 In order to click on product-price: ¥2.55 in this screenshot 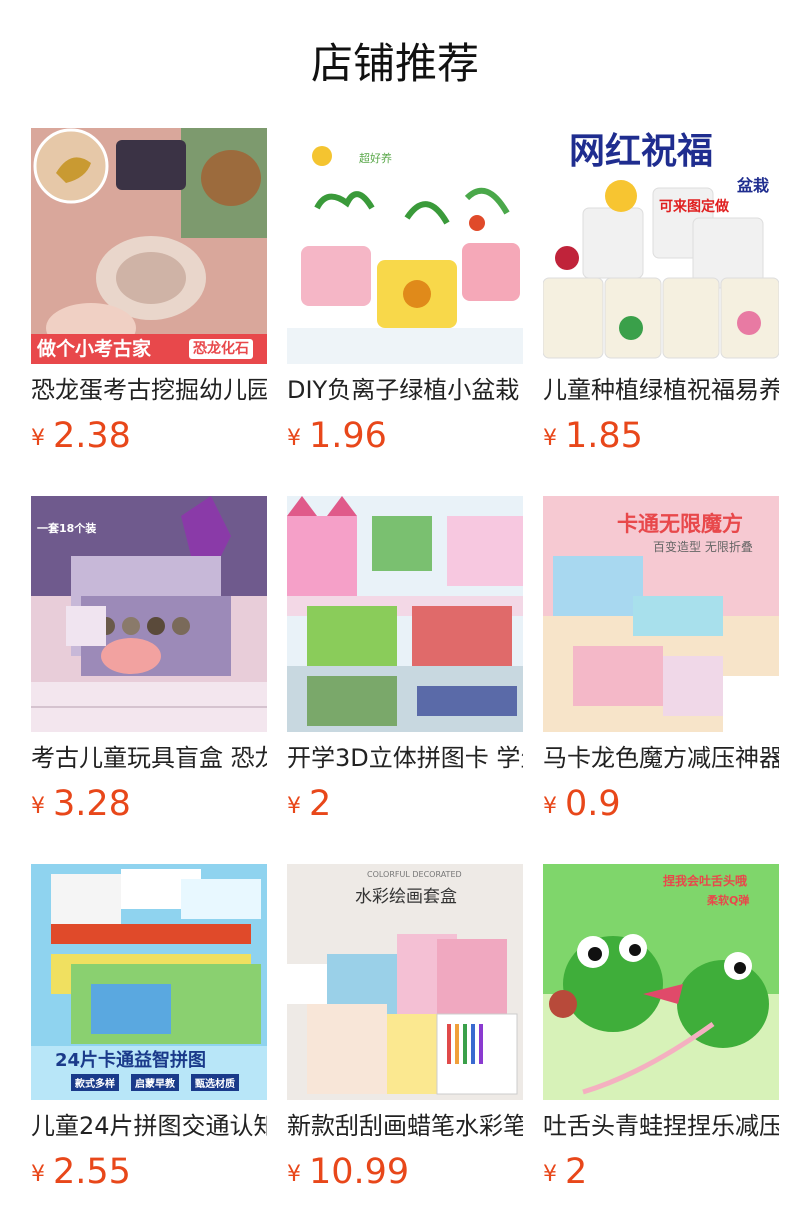, I will do `click(81, 1174)`.